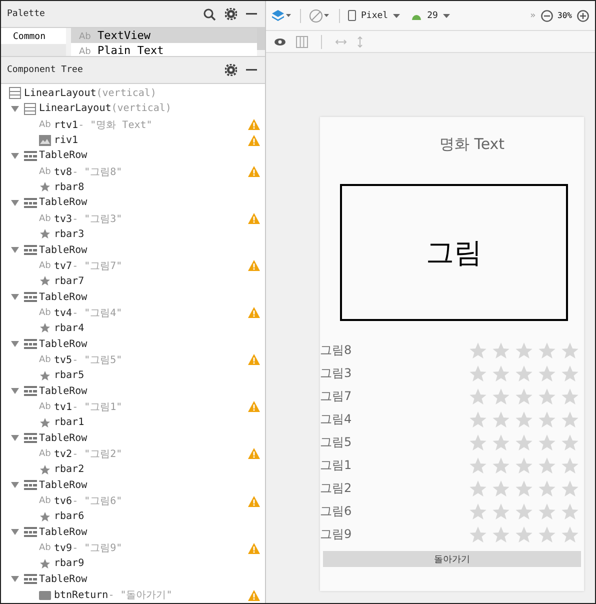 The height and width of the screenshot is (604, 596). What do you see at coordinates (88, 501) in the screenshot?
I see `tree-item: tv6- "그림6"` at bounding box center [88, 501].